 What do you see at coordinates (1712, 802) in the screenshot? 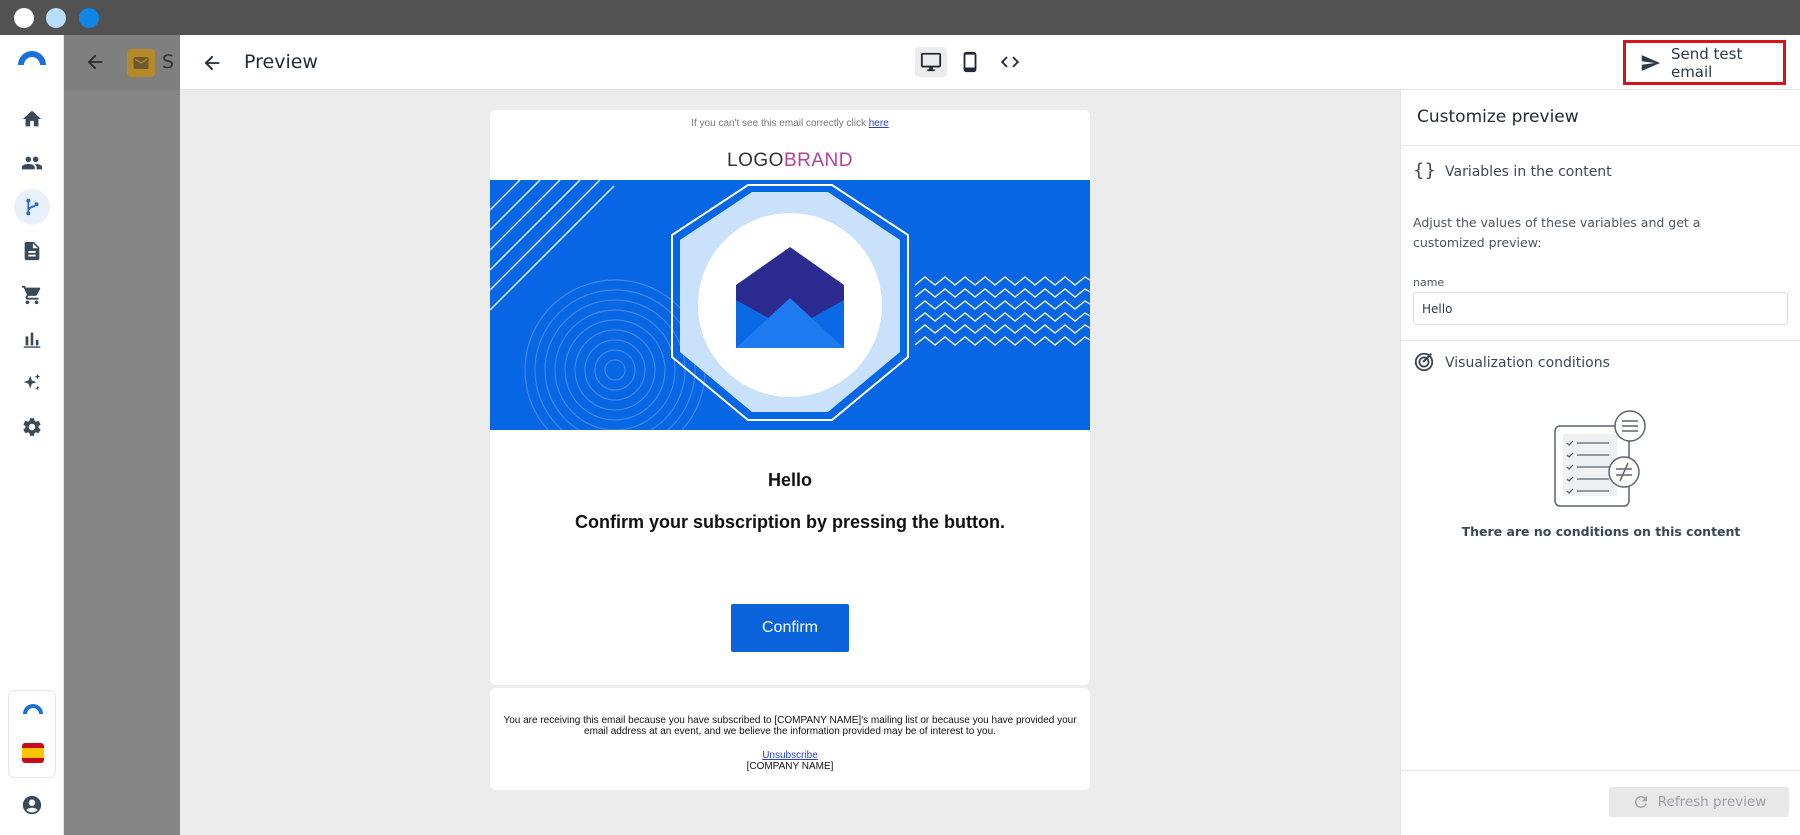
I see `refresh-preview-label: Refresh preview` at bounding box center [1712, 802].